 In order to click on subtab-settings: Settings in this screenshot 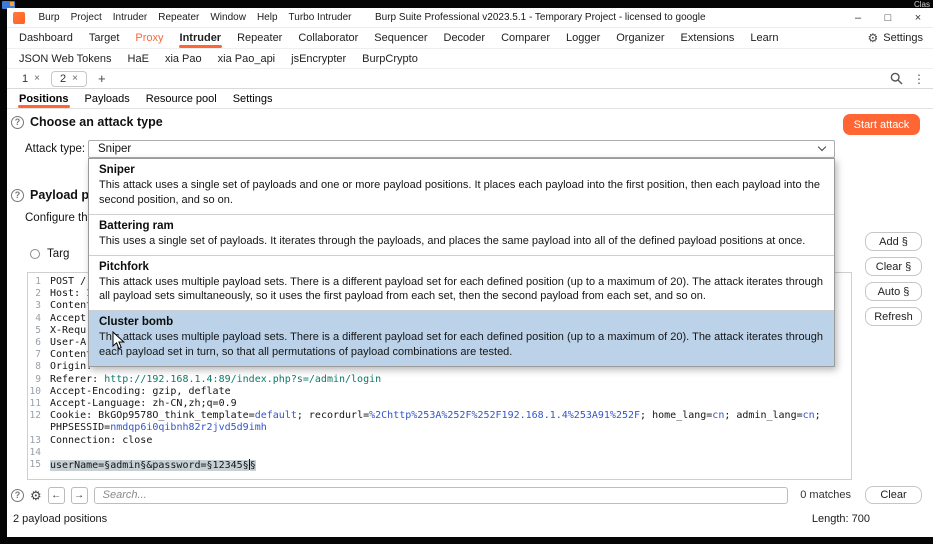, I will do `click(253, 98)`.